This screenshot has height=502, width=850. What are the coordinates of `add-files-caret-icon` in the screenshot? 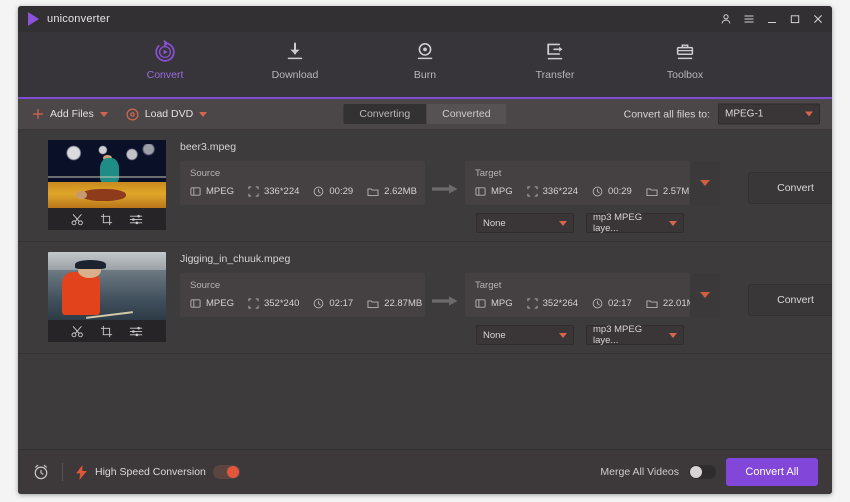 It's located at (103, 114).